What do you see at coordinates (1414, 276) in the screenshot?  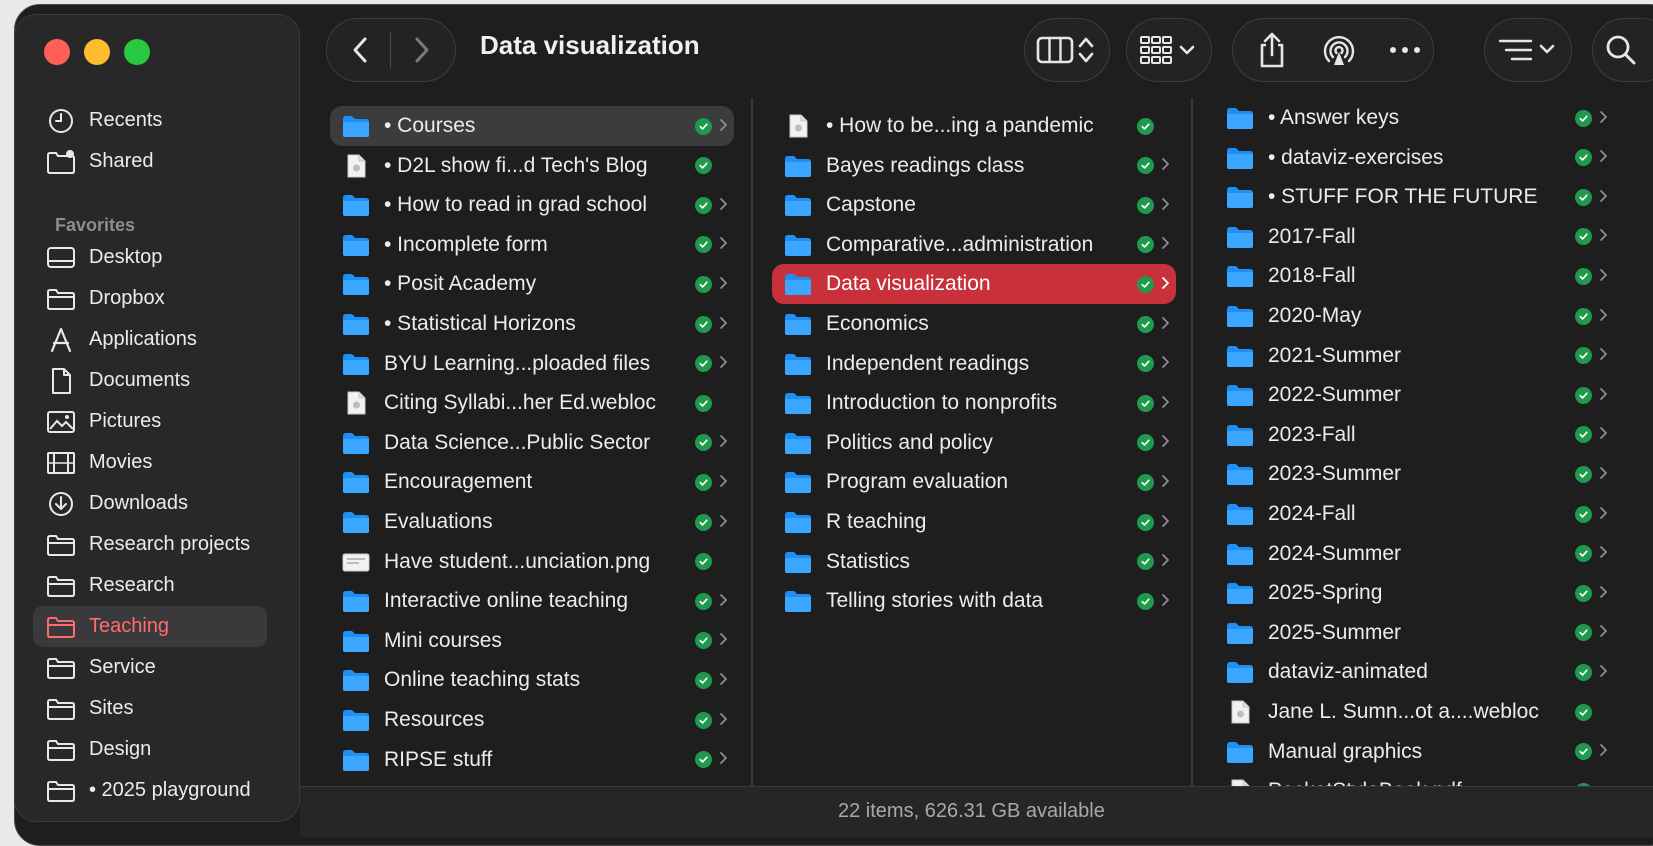 I see `file-list-item: 2018-Fall` at bounding box center [1414, 276].